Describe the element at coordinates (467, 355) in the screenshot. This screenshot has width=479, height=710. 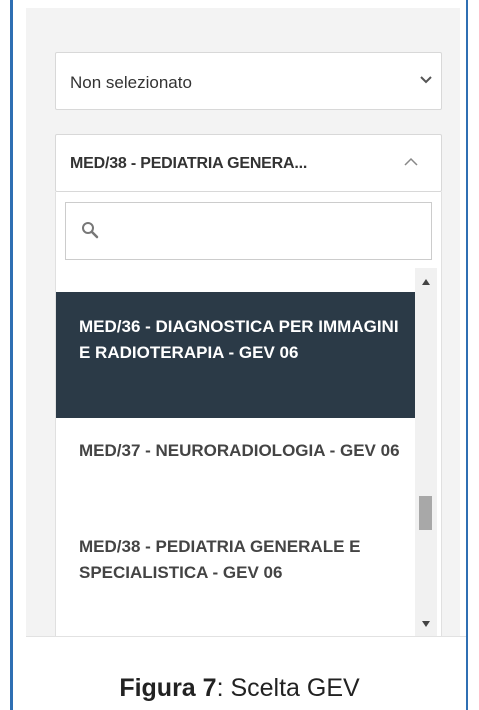
I see `frame-right-border` at that location.